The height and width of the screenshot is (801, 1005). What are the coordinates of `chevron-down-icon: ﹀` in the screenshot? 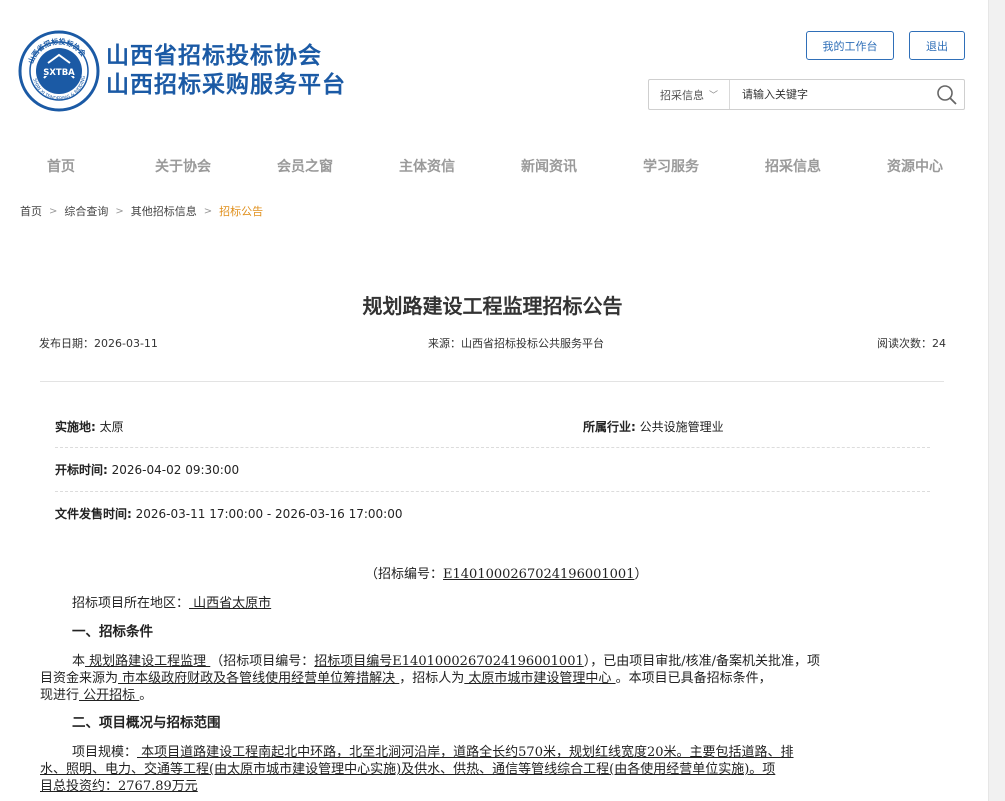 It's located at (713, 96).